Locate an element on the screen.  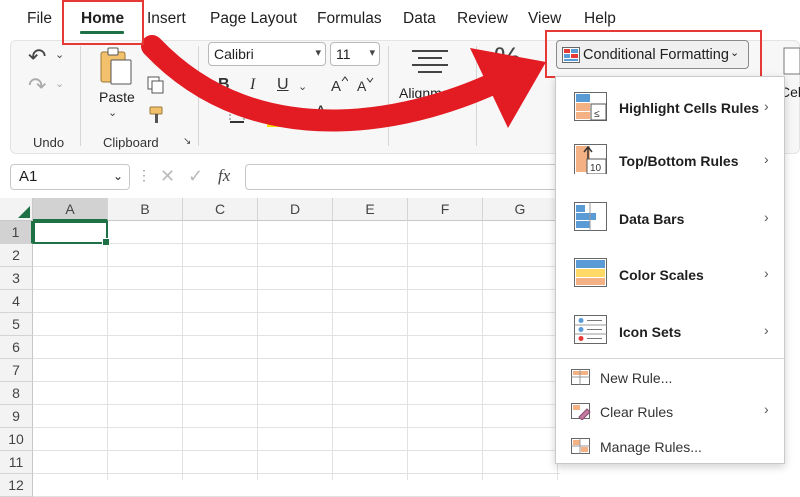
tab-data: Data is located at coordinates (419, 19).